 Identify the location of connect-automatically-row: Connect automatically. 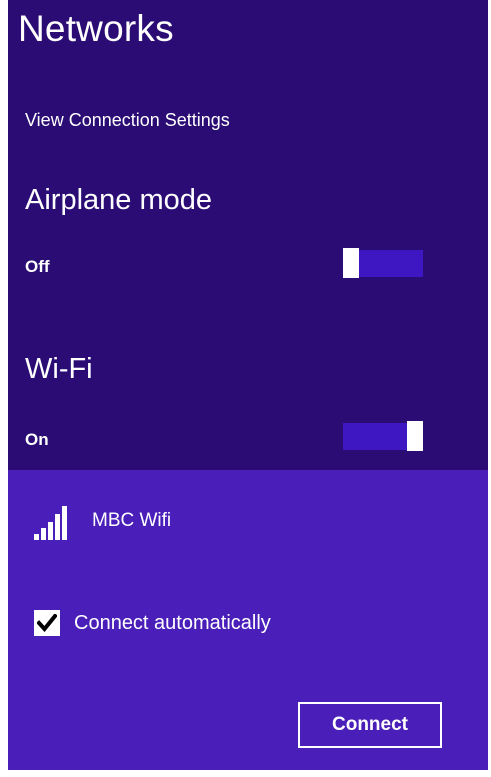
(152, 623).